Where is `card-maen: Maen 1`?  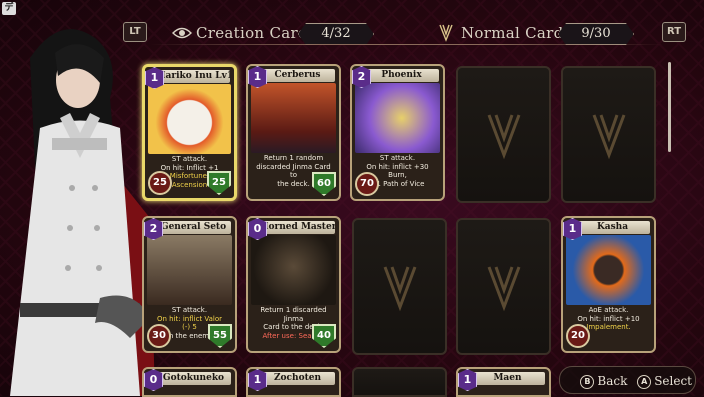
card-maen: Maen 1 is located at coordinates (503, 382).